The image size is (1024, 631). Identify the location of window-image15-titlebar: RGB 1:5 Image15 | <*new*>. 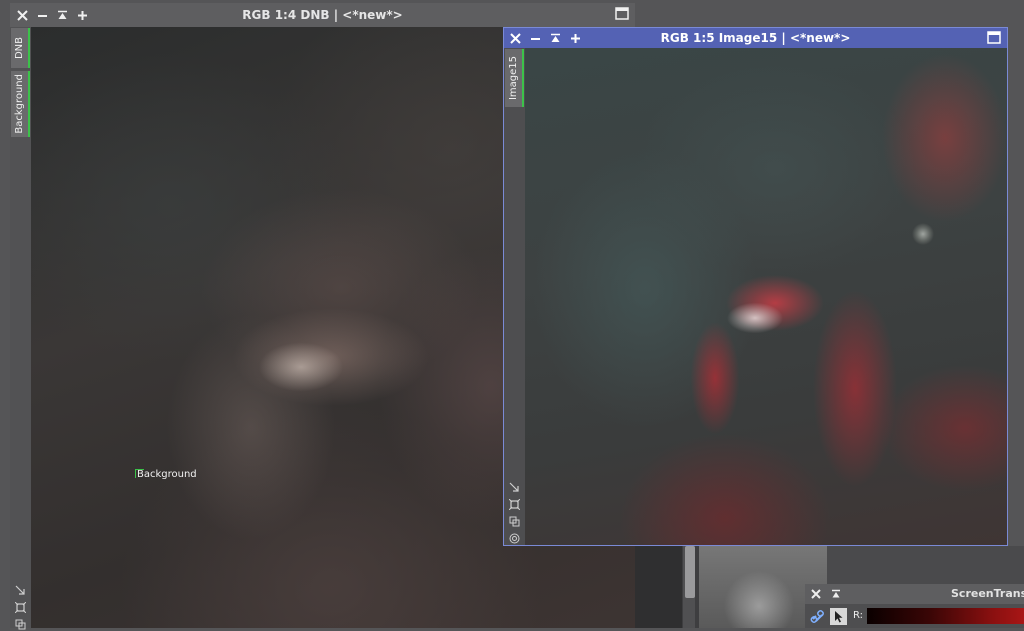
(755, 38).